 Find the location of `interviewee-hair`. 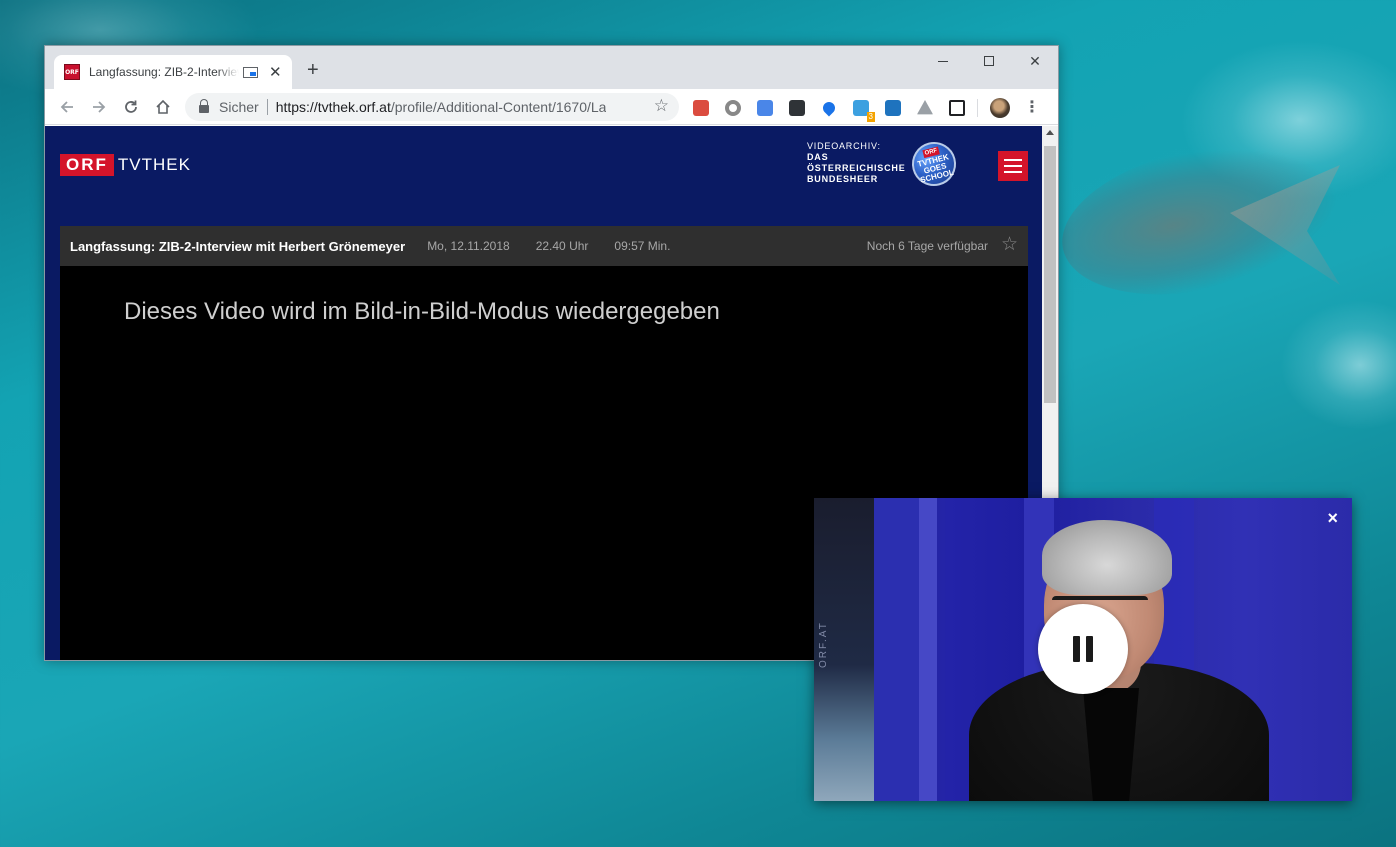

interviewee-hair is located at coordinates (1107, 557).